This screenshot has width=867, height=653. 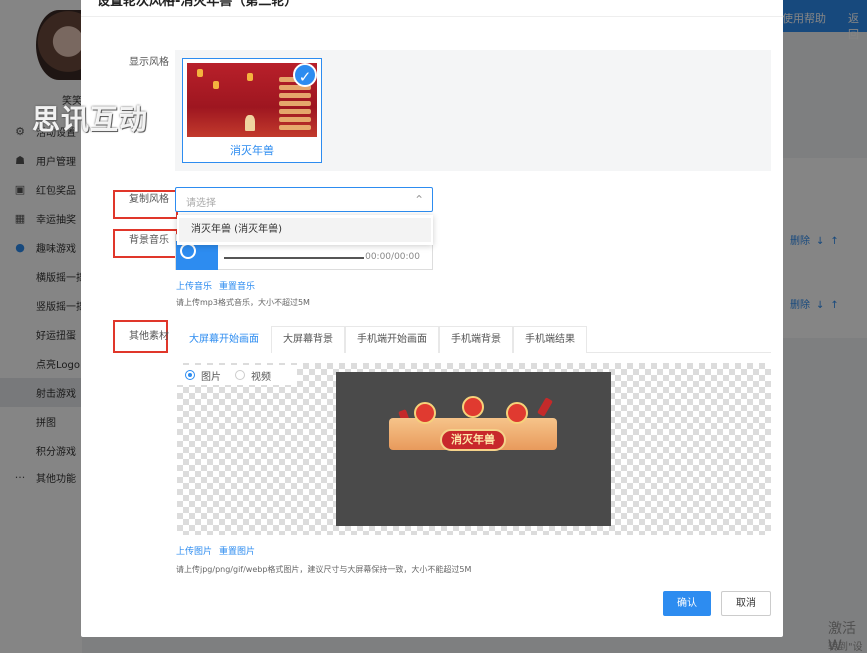 What do you see at coordinates (763, 1) in the screenshot?
I see `close-icon: ×` at bounding box center [763, 1].